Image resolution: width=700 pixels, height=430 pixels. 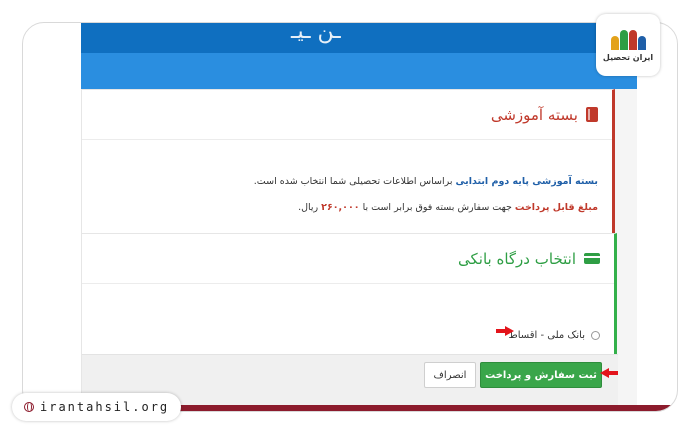 I want to click on gateway-option-melli: بانک ملی - اقساط, so click(x=554, y=335).